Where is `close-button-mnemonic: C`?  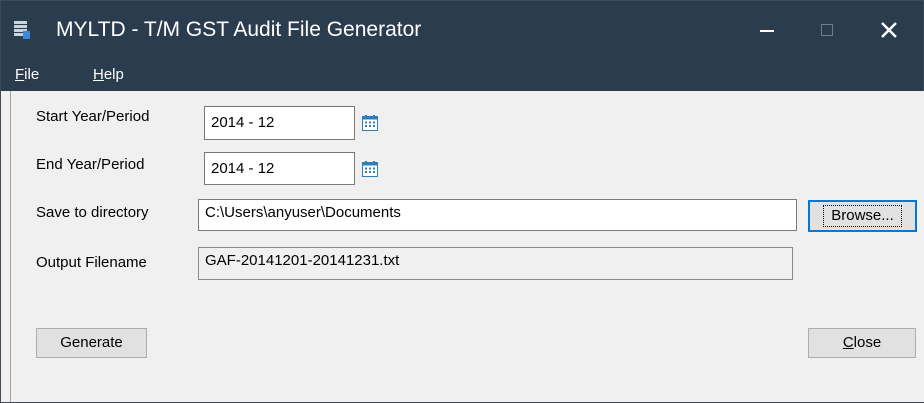 close-button-mnemonic: C is located at coordinates (848, 342).